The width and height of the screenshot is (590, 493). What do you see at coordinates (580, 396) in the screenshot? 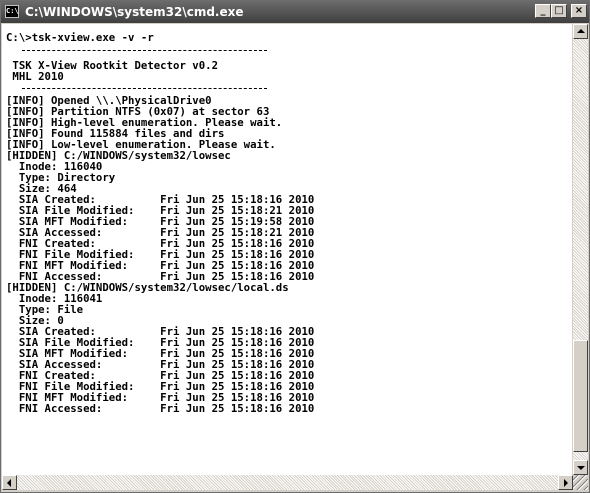
I see `vertical-scroll-thumb` at bounding box center [580, 396].